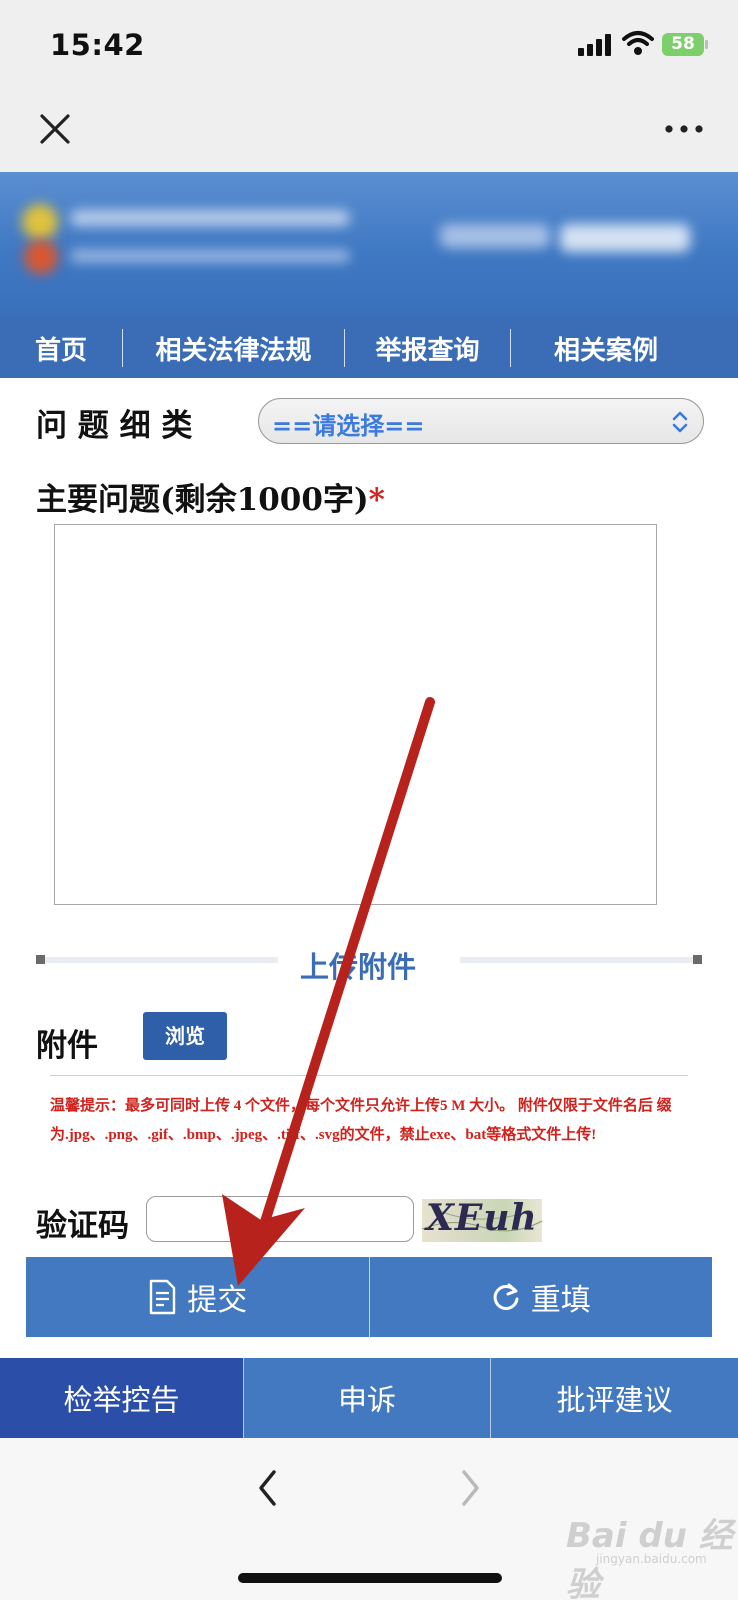  Describe the element at coordinates (161, 960) in the screenshot. I see `divider-line-left` at that location.